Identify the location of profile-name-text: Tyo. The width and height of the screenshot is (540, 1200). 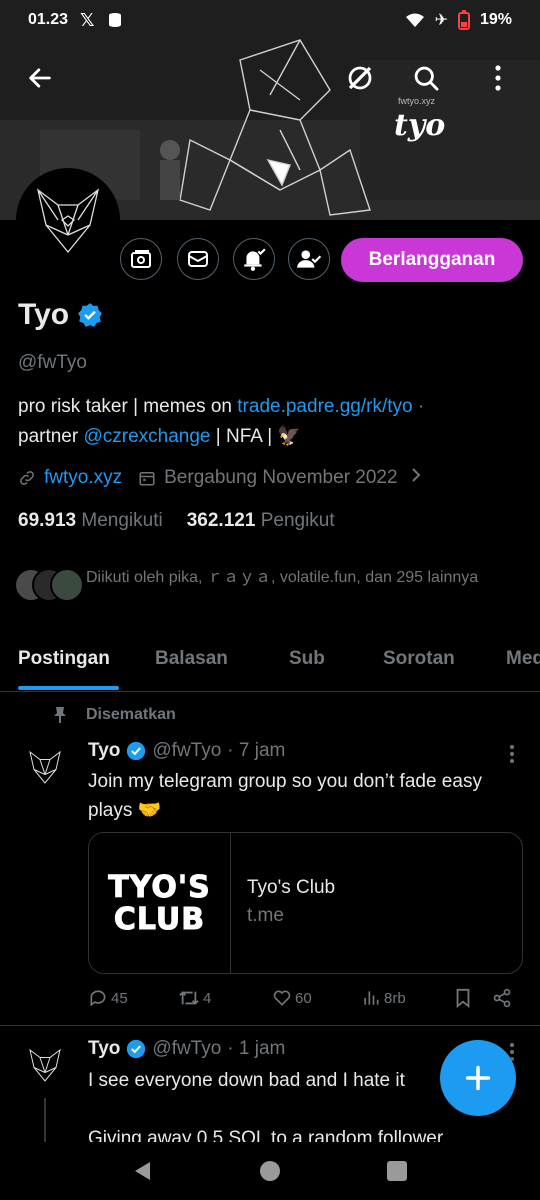
(44, 314).